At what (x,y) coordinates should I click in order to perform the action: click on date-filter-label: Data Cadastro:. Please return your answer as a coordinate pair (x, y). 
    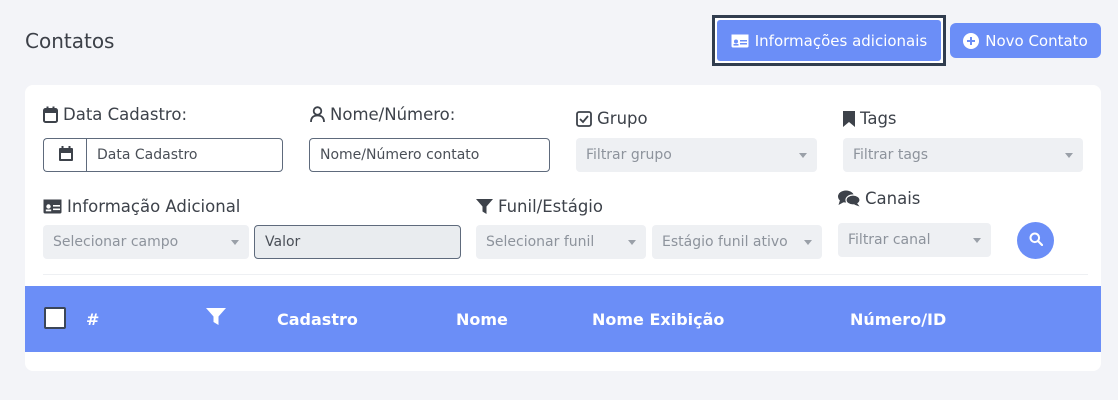
    Looking at the image, I should click on (115, 114).